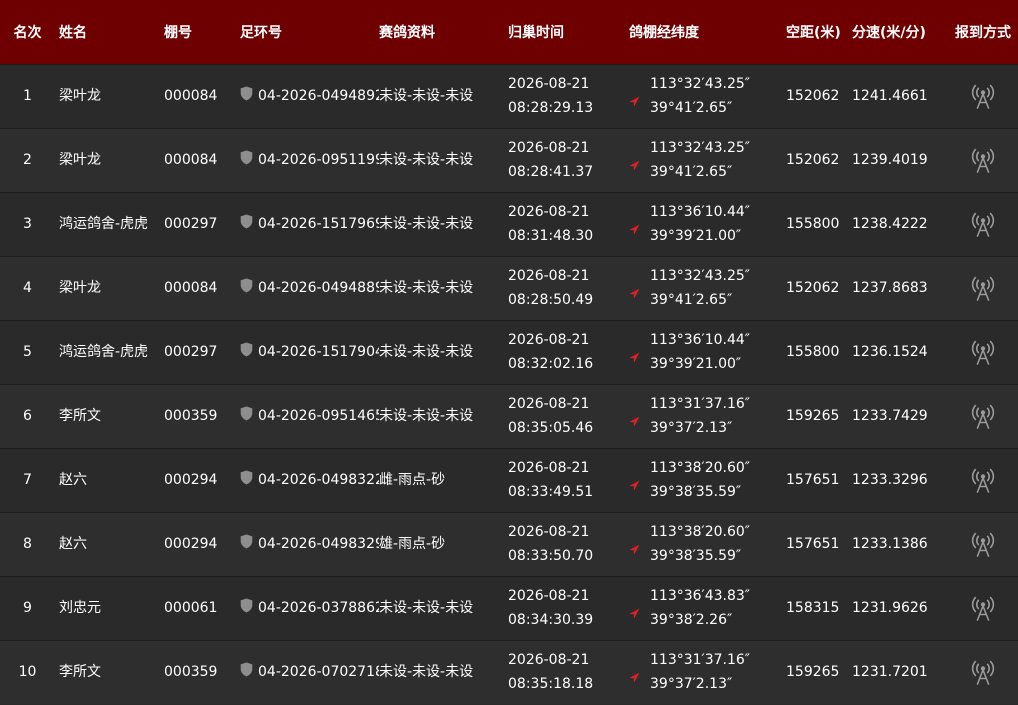 This screenshot has height=705, width=1018. What do you see at coordinates (318, 672) in the screenshot?
I see `ring-number: 04-2026-0702718` at bounding box center [318, 672].